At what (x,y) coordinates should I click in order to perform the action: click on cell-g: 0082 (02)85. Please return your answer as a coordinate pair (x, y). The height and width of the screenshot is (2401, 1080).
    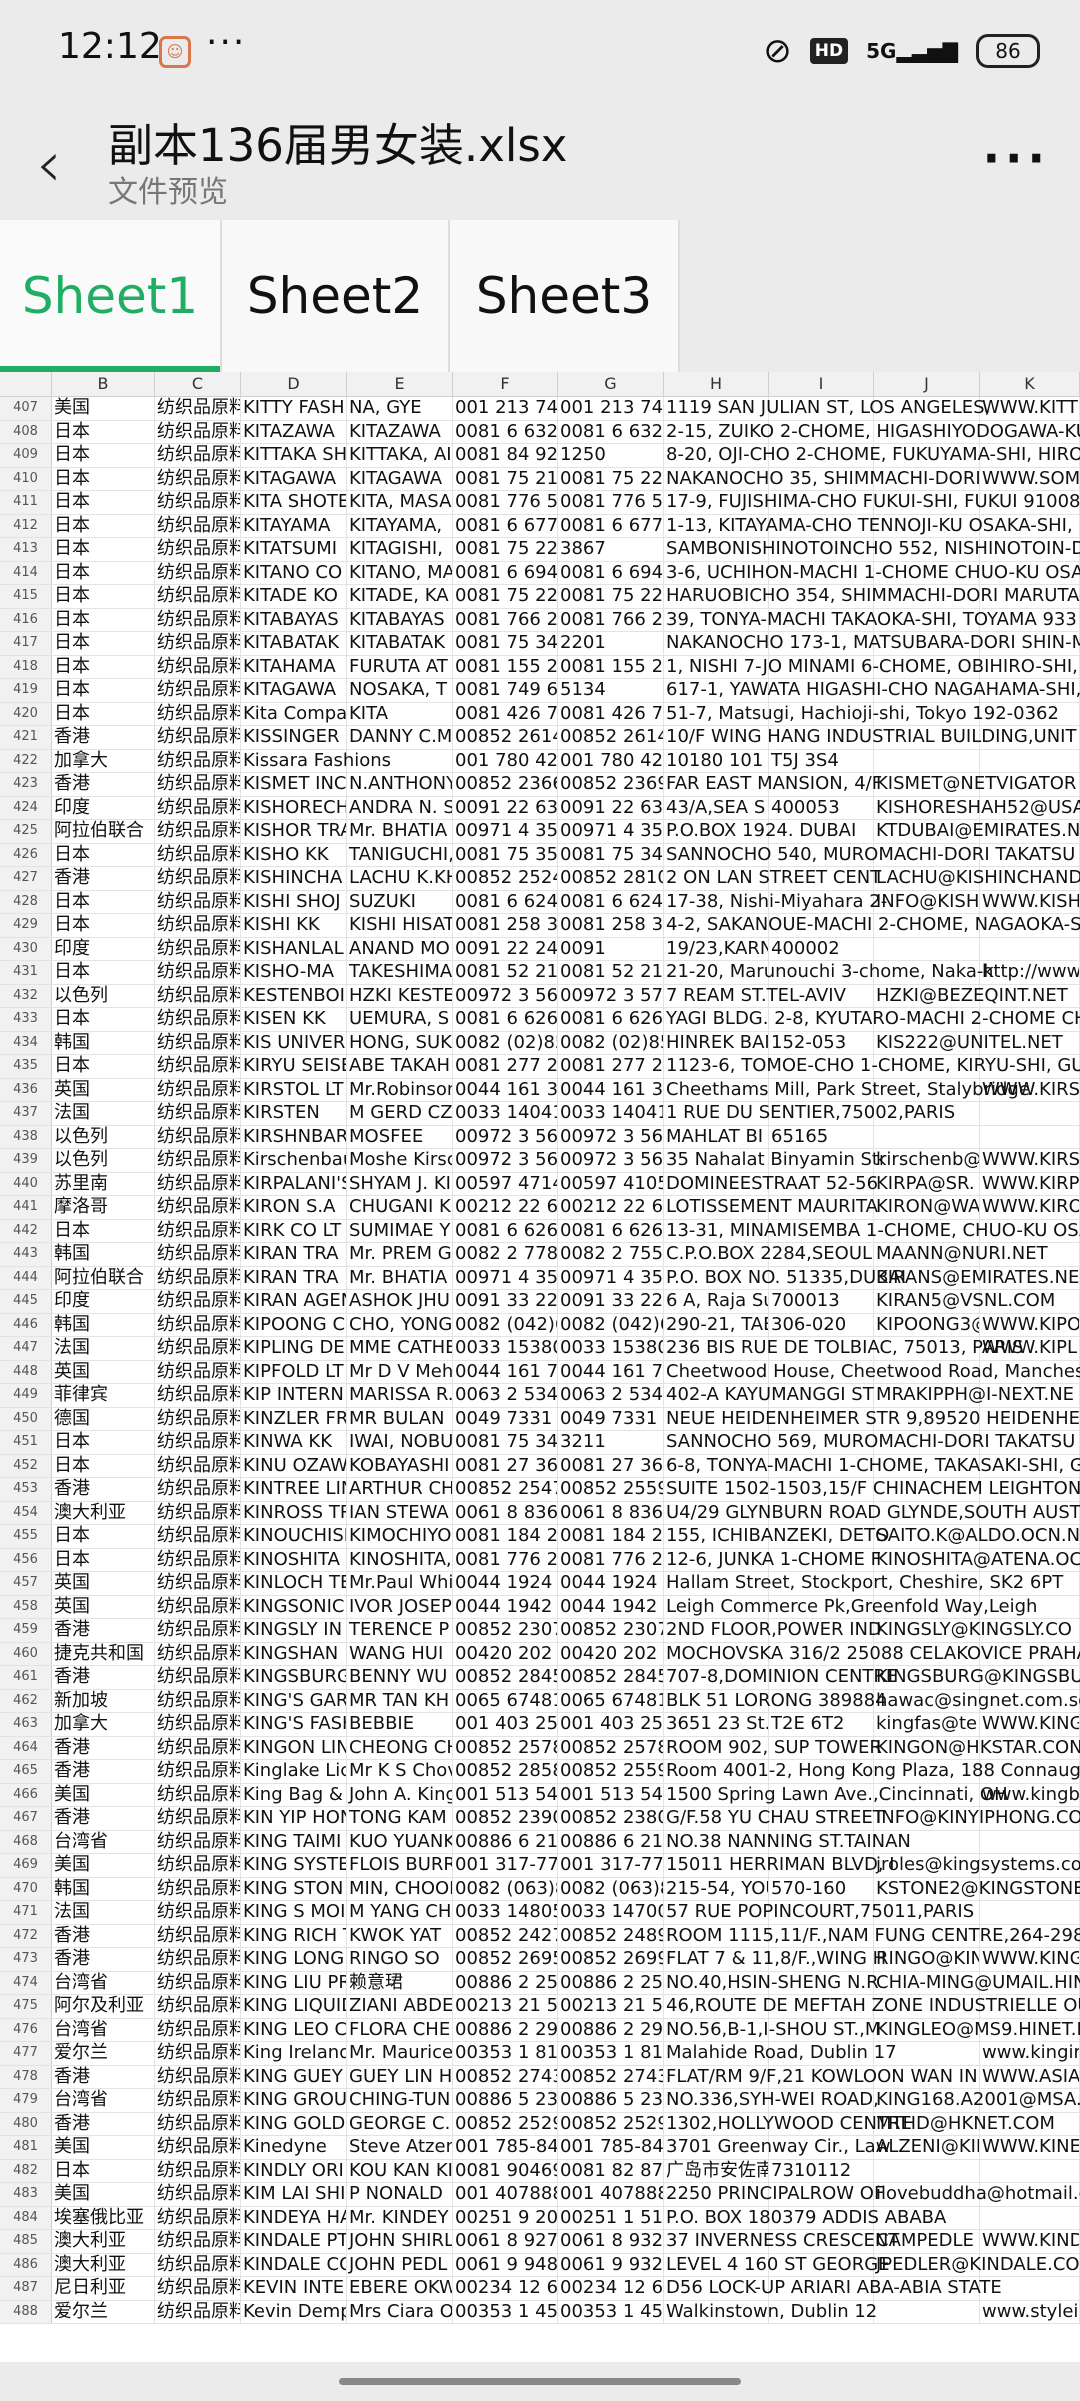
    Looking at the image, I should click on (611, 1042).